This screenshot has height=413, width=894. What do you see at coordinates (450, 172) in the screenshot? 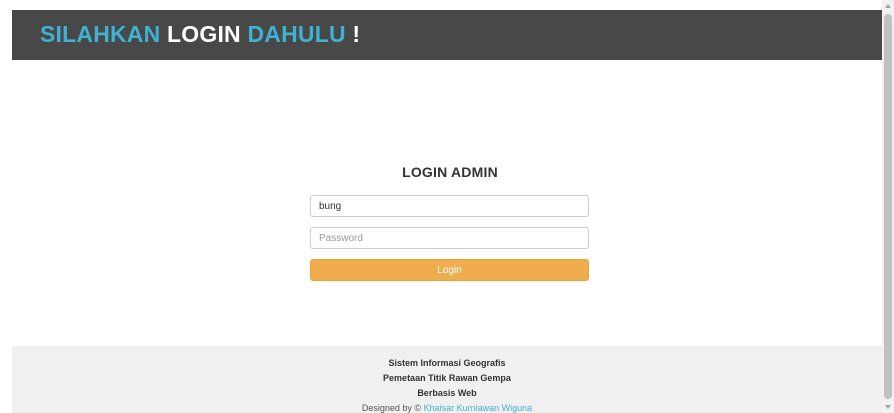
I see `login-heading: LOGIN ADMIN` at bounding box center [450, 172].